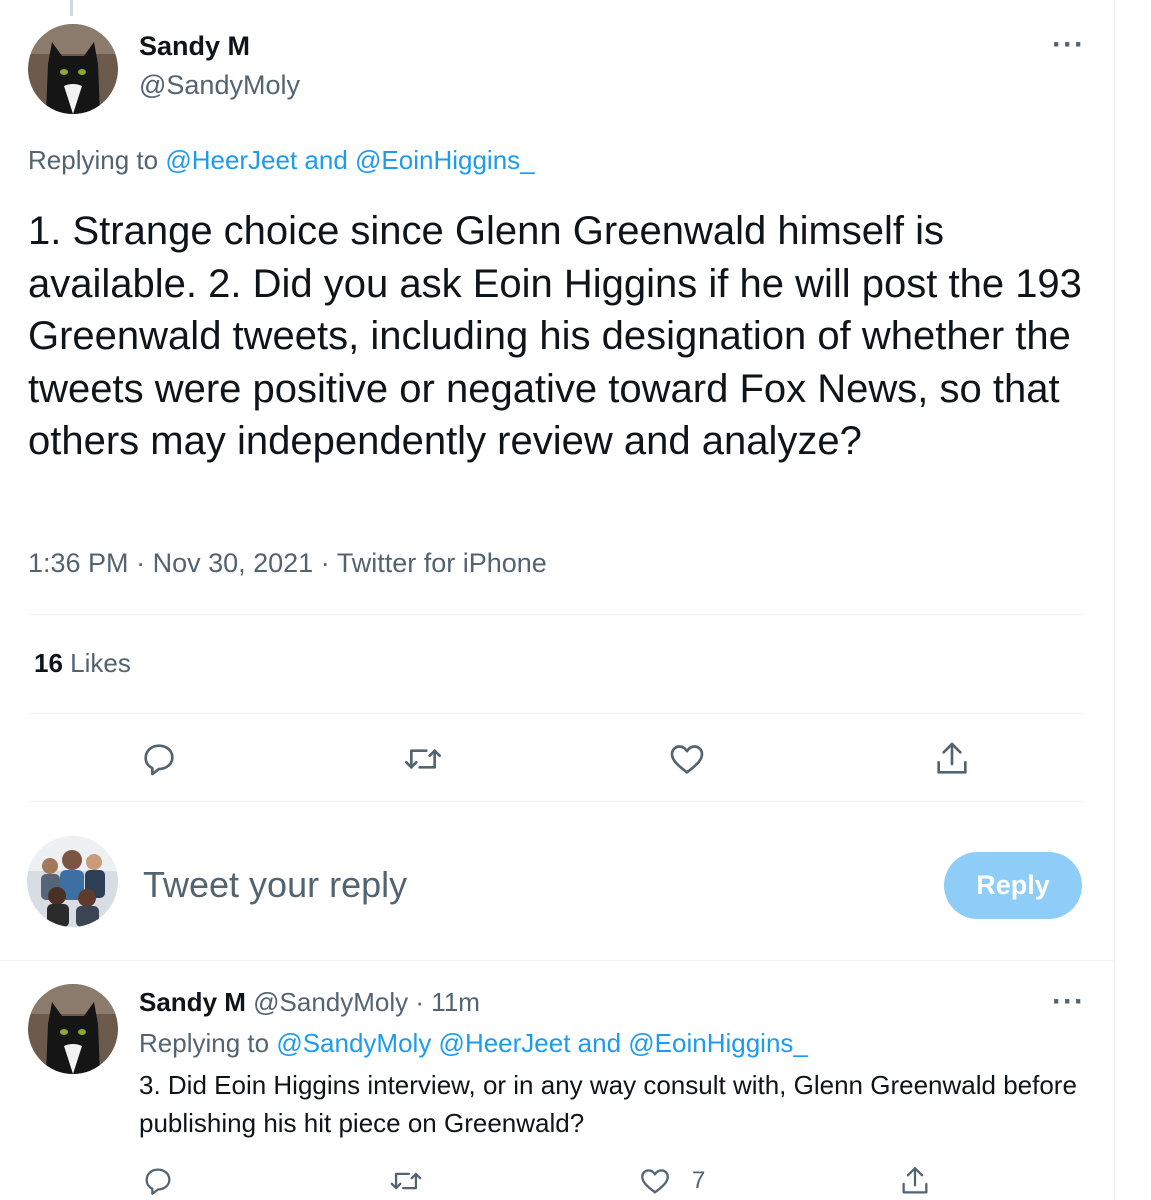  Describe the element at coordinates (442, 563) in the screenshot. I see `tweet-source: Twitter for iPhone` at that location.